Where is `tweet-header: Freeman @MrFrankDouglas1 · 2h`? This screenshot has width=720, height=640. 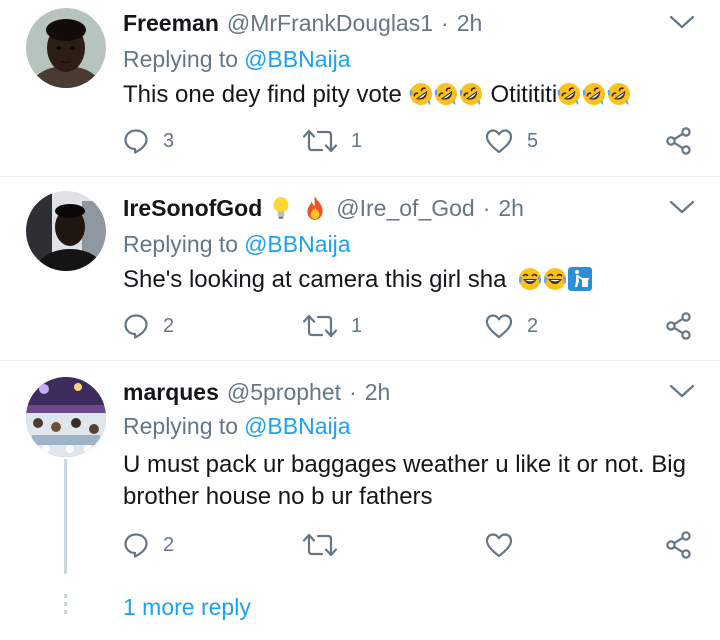
tweet-header: Freeman @MrFrankDouglas1 · 2h is located at coordinates (302, 23).